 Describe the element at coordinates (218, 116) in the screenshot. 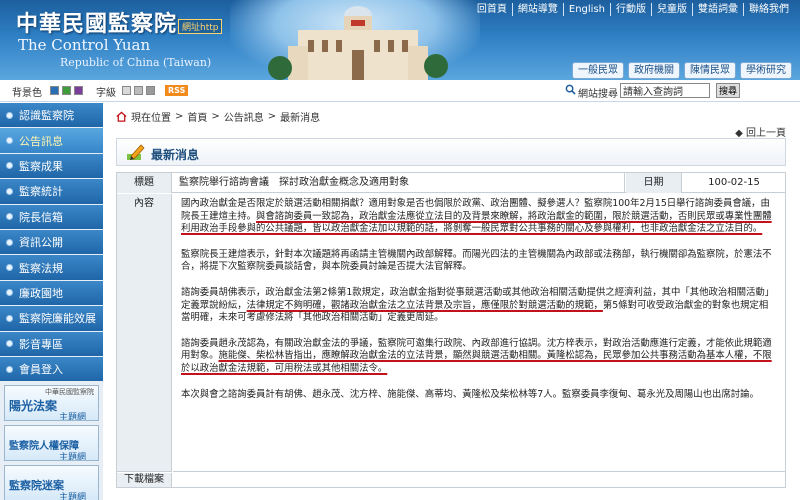

I see `breadcrumb: 現在位置 > 首頁 > 公告訊息 > 最新消息` at that location.